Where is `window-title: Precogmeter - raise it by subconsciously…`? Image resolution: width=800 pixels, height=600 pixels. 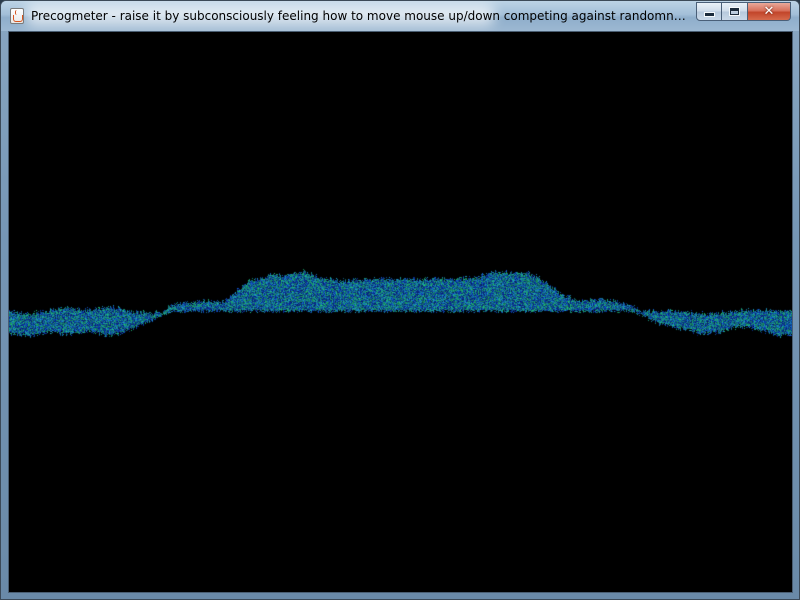 window-title: Precogmeter - raise it by subconsciously… is located at coordinates (361, 16).